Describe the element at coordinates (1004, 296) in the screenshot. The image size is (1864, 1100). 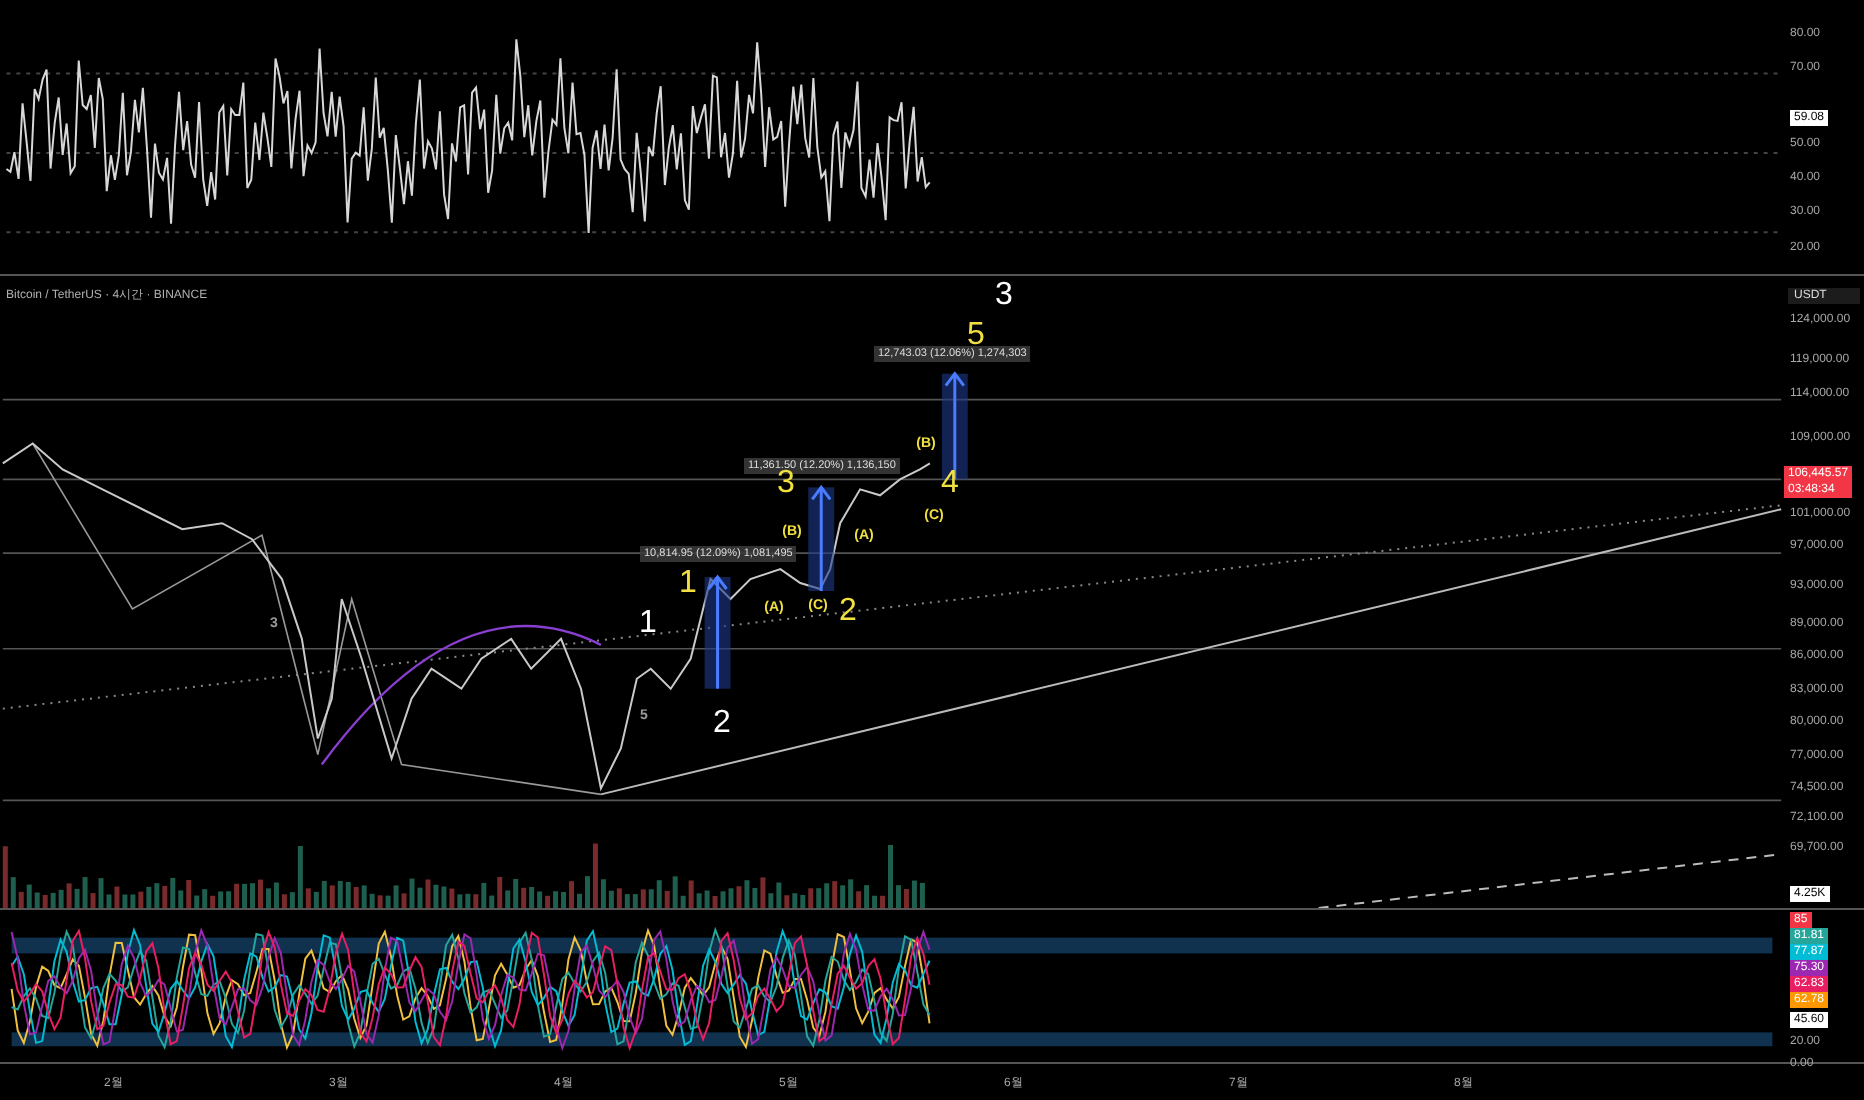
I see `wave-label: 3` at that location.